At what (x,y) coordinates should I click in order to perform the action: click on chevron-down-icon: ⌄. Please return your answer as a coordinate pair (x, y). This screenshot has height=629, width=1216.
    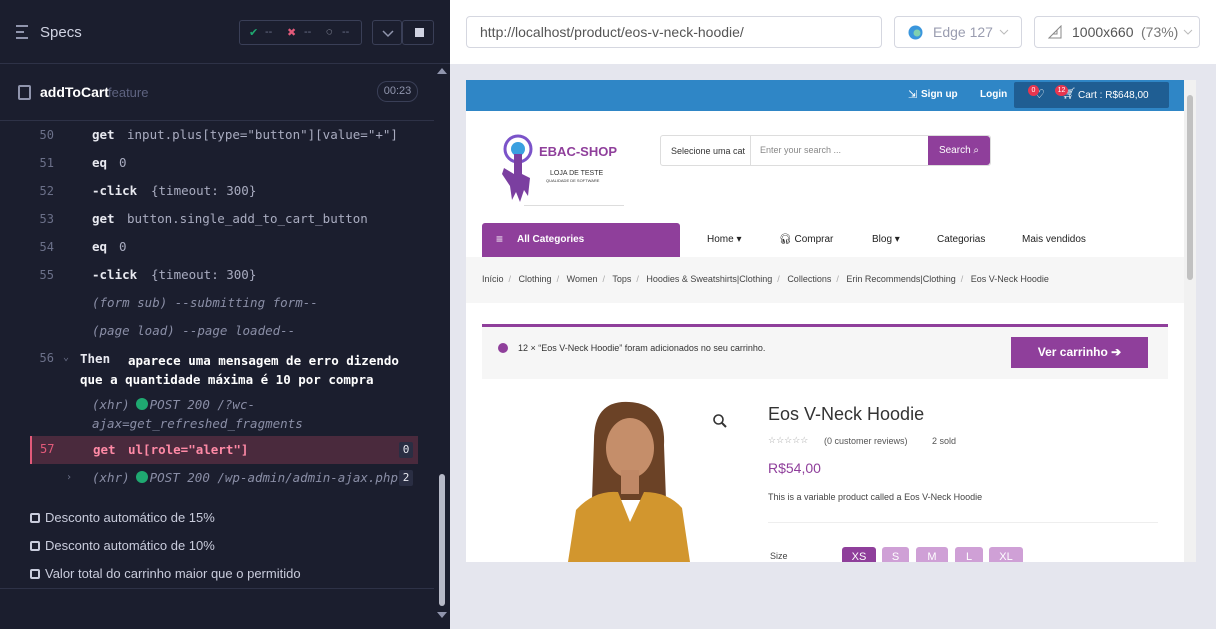
    Looking at the image, I should click on (66, 357).